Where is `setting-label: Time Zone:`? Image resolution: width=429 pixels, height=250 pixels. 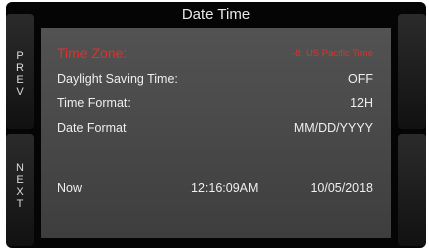
setting-label: Time Zone: is located at coordinates (92, 53).